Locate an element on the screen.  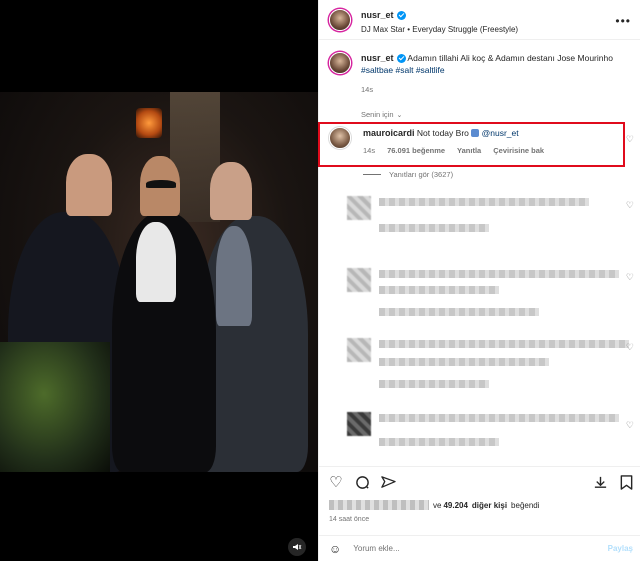
mute-icon is located at coordinates (297, 547).